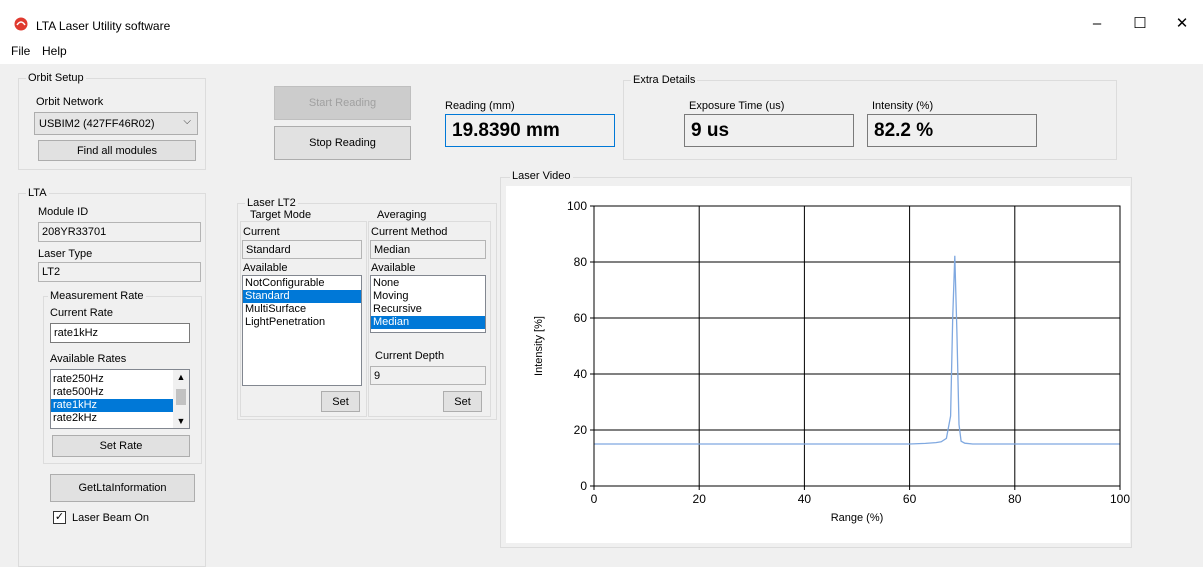  Describe the element at coordinates (342, 103) in the screenshot. I see `start-reading-button: Start Reading` at that location.